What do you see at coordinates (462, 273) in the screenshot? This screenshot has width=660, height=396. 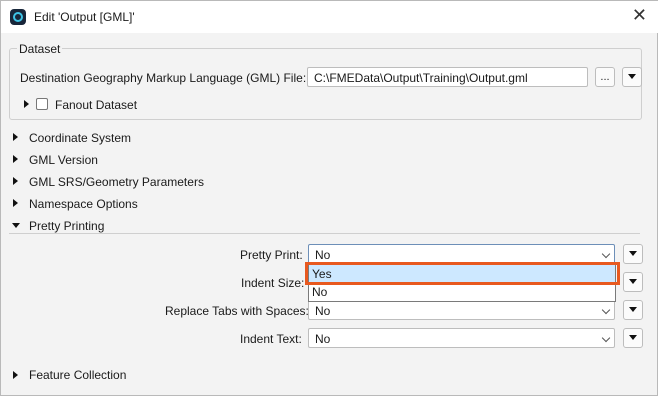 I see `annotation-highlight-box` at bounding box center [462, 273].